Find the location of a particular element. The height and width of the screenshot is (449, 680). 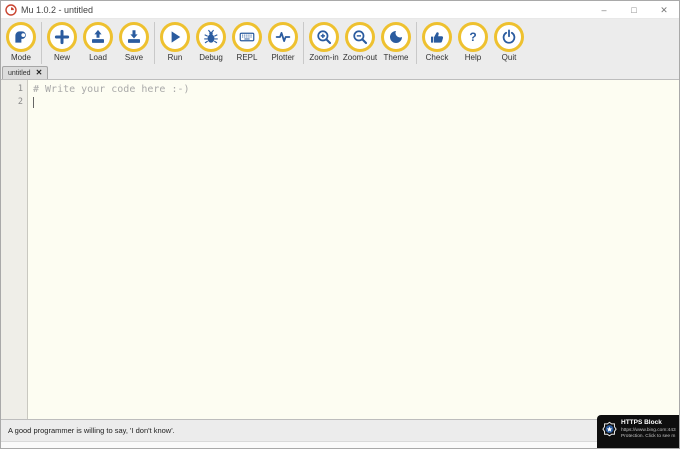

bug-icon is located at coordinates (211, 36).